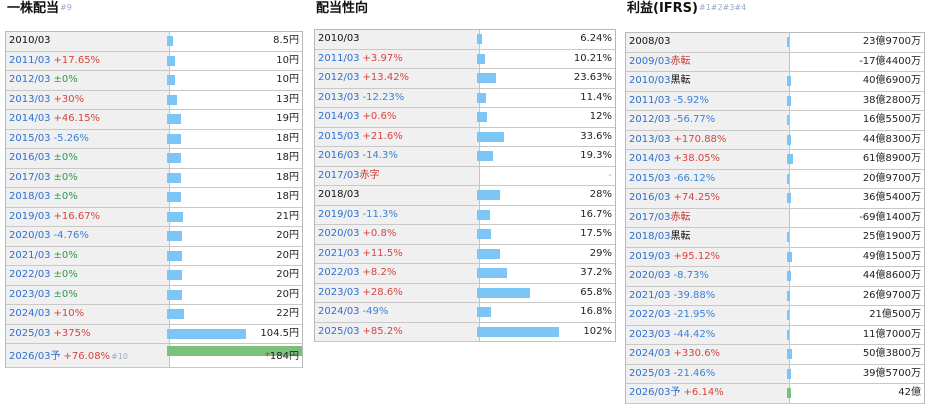 The height and width of the screenshot is (404, 930). What do you see at coordinates (88, 99) in the screenshot?
I see `row-label: 2013/03 +30%` at bounding box center [88, 99].